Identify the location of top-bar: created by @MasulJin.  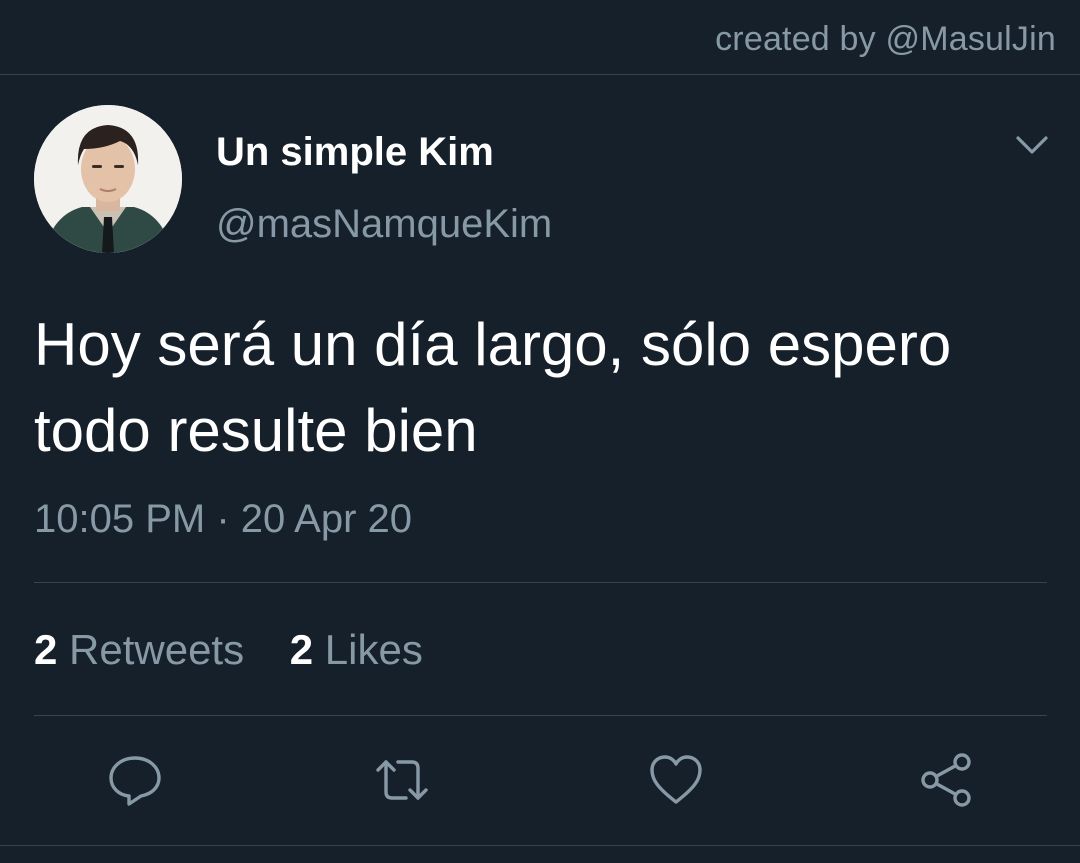
(540, 37).